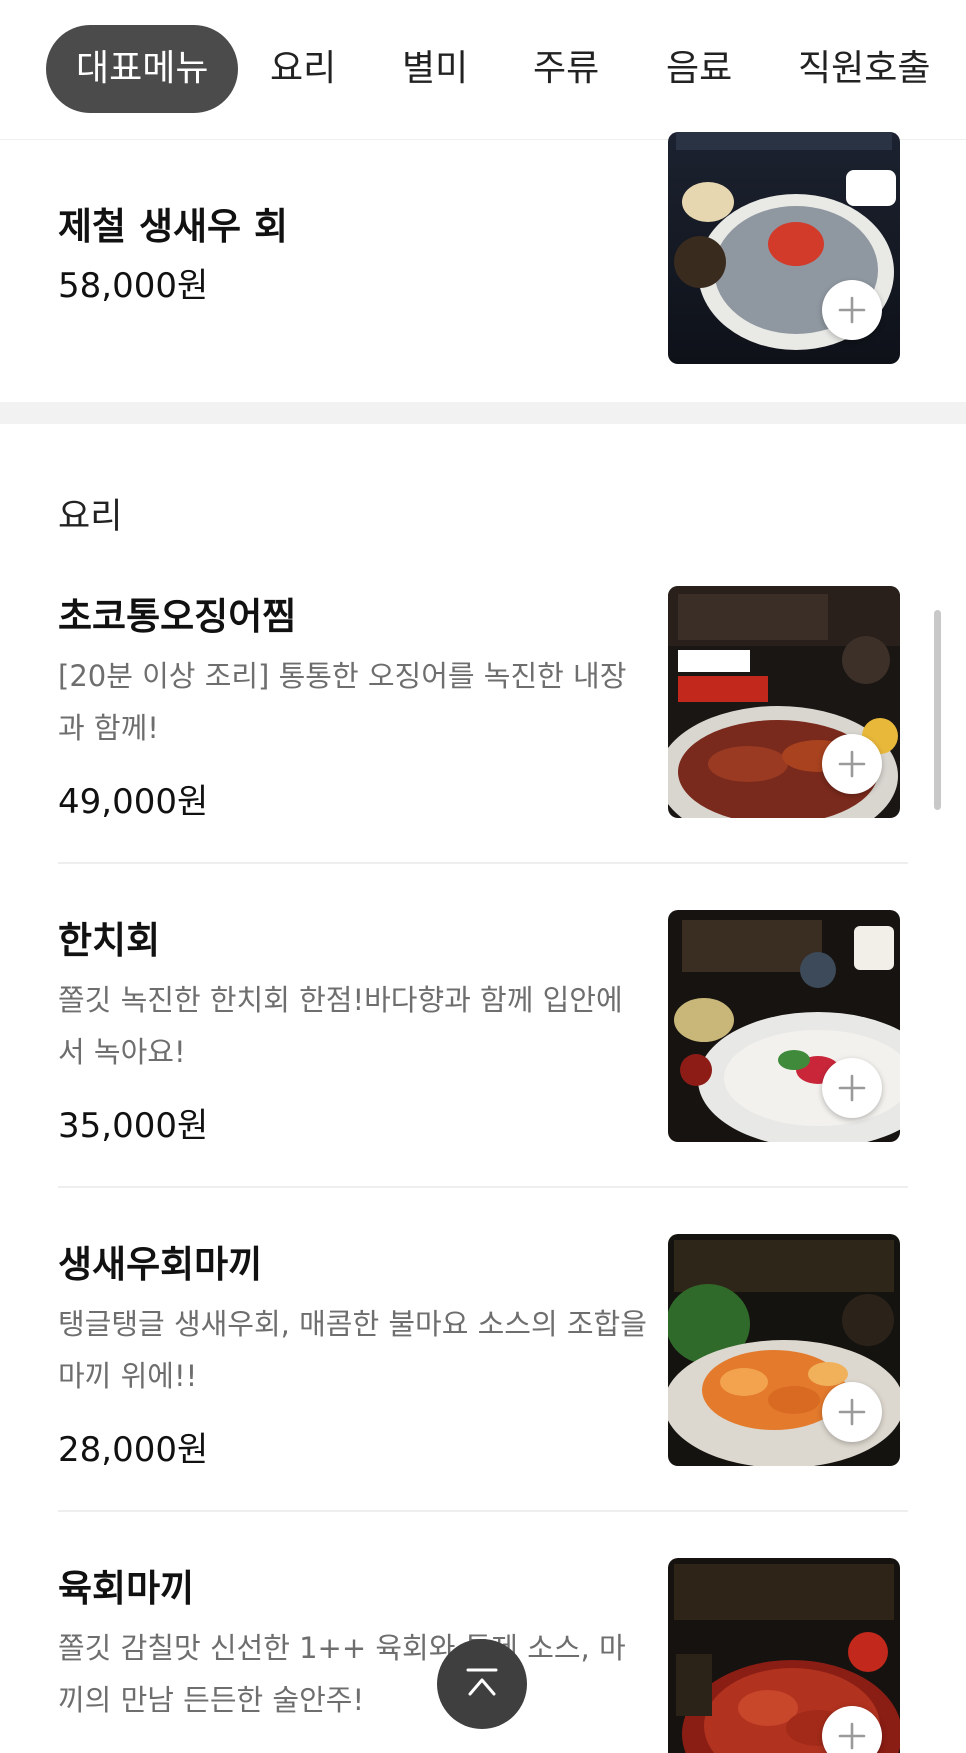 The height and width of the screenshot is (1753, 966). I want to click on item-description: 탱글탱글 생새우회, 매콤한 불마요 소스의 조합을 마끼 위에!!, so click(352, 1350).